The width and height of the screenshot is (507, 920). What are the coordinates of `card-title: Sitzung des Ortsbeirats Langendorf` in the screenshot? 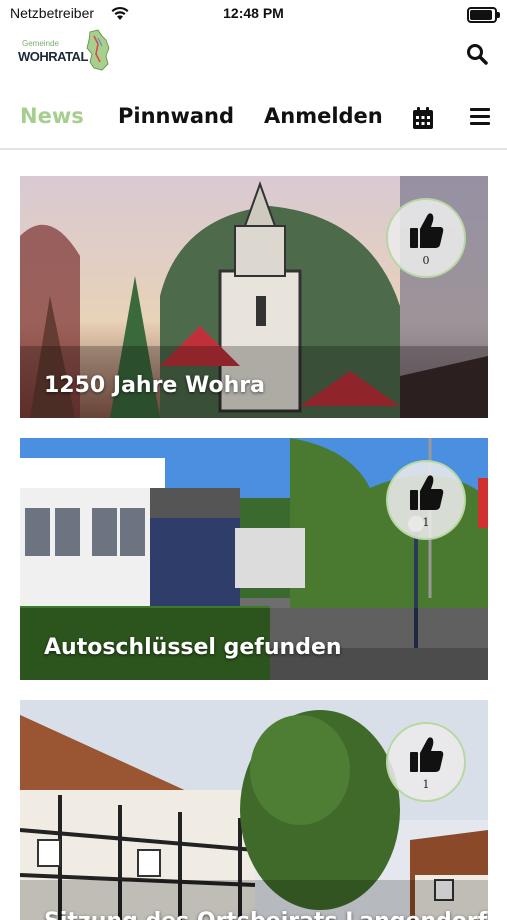 It's located at (265, 914).